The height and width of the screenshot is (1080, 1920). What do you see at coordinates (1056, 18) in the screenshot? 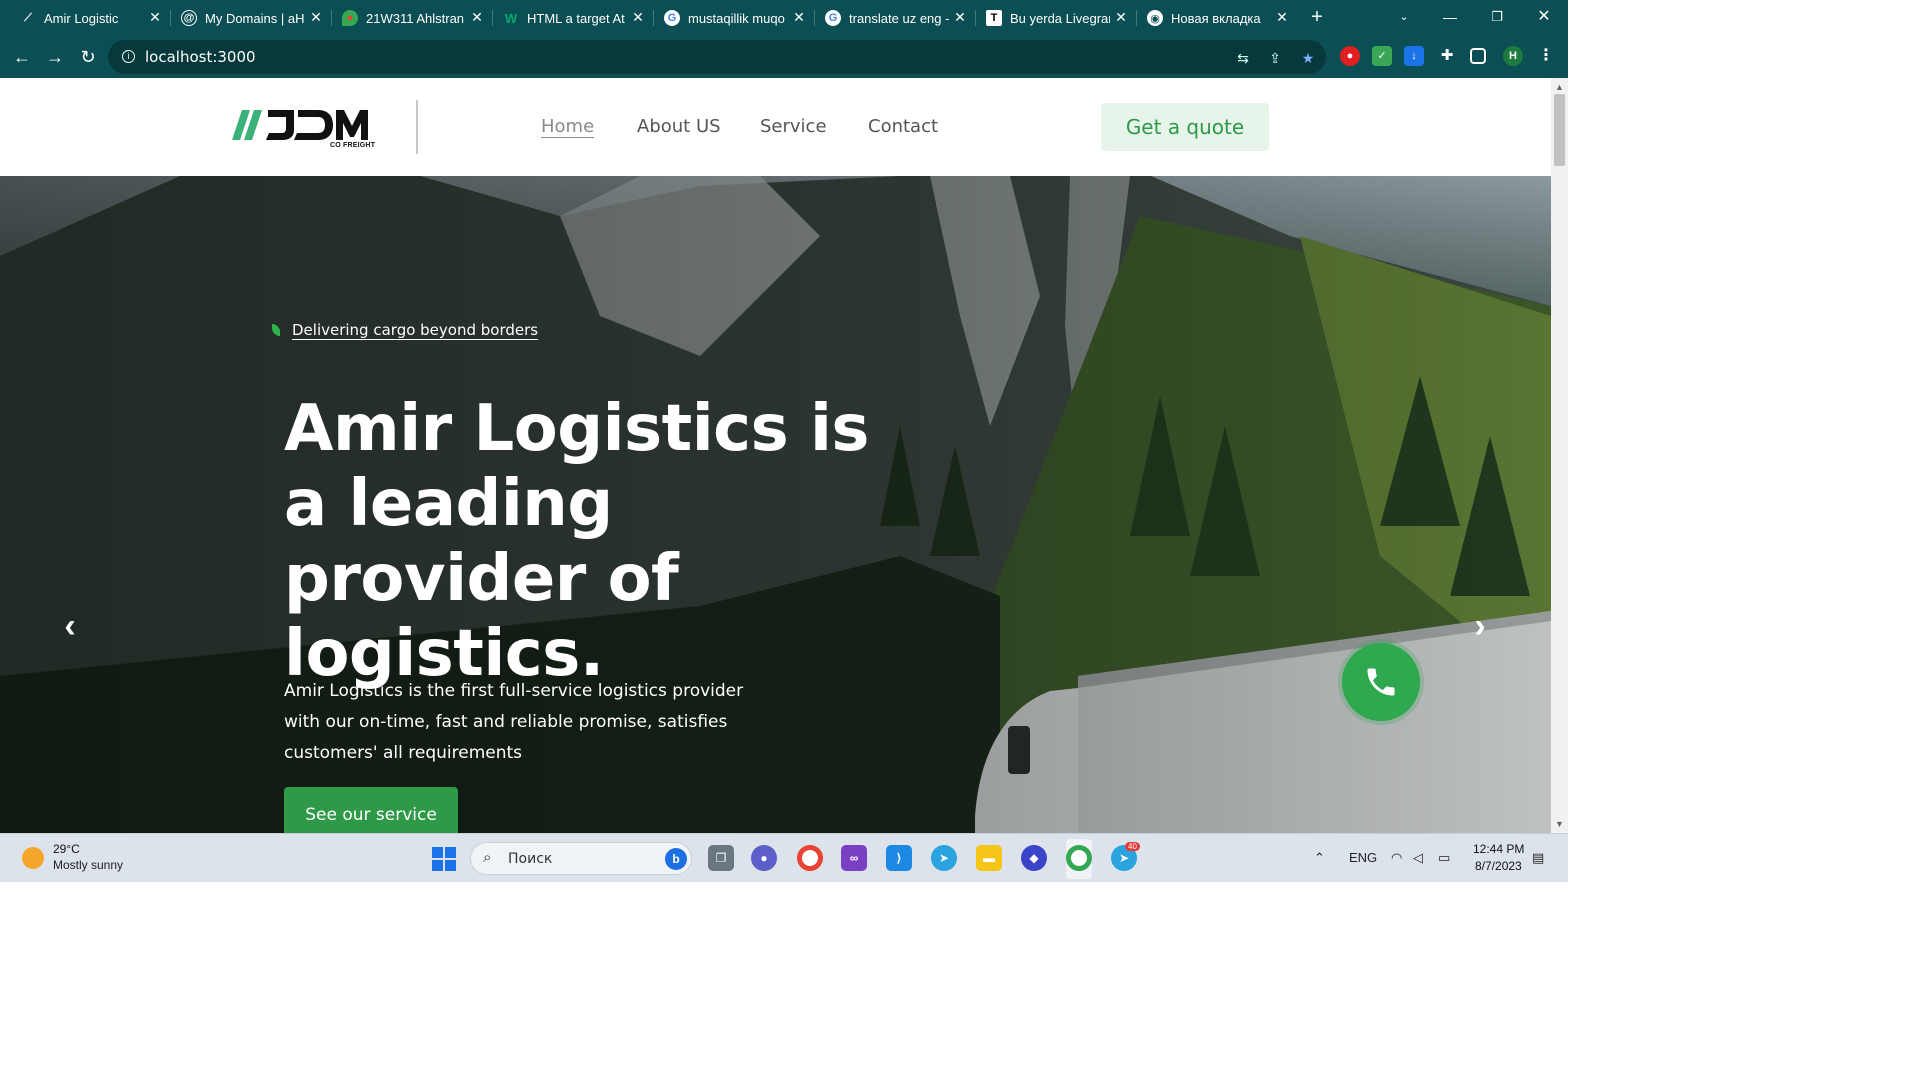
I see `tab-livegran: T Bu yerda Livegran ✕` at bounding box center [1056, 18].